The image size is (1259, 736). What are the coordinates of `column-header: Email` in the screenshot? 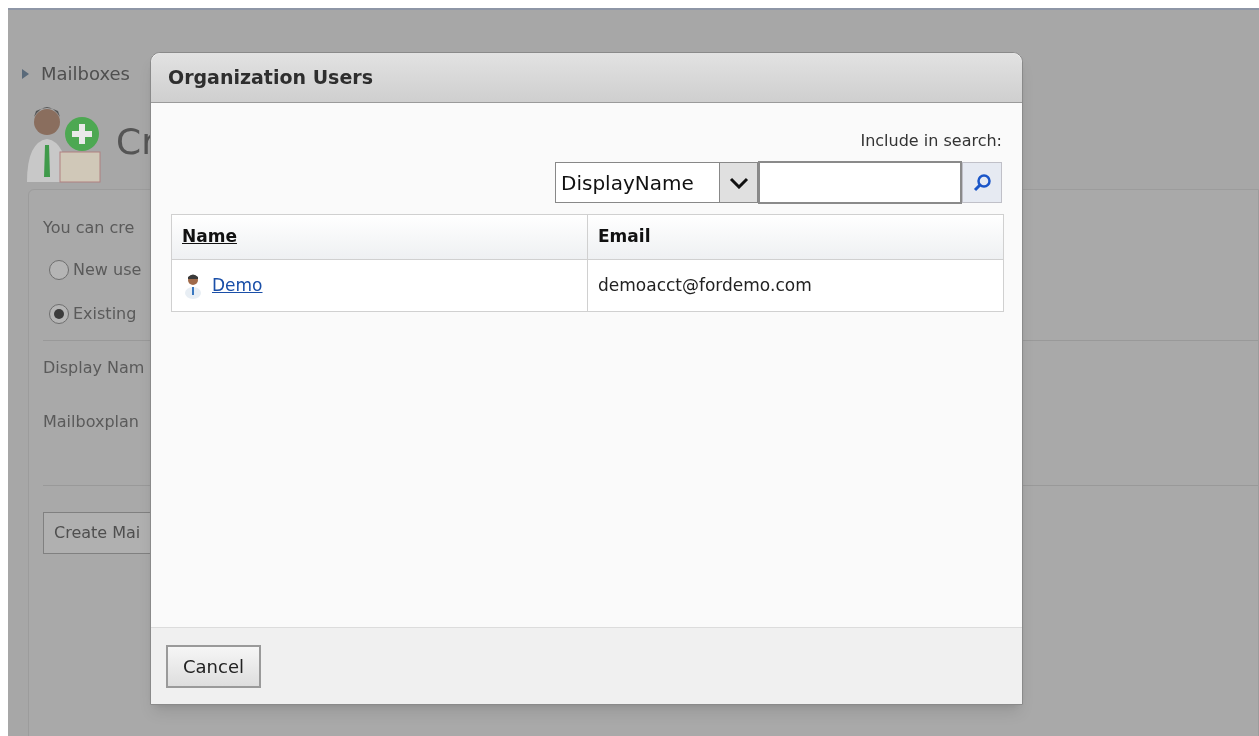 It's located at (795, 237).